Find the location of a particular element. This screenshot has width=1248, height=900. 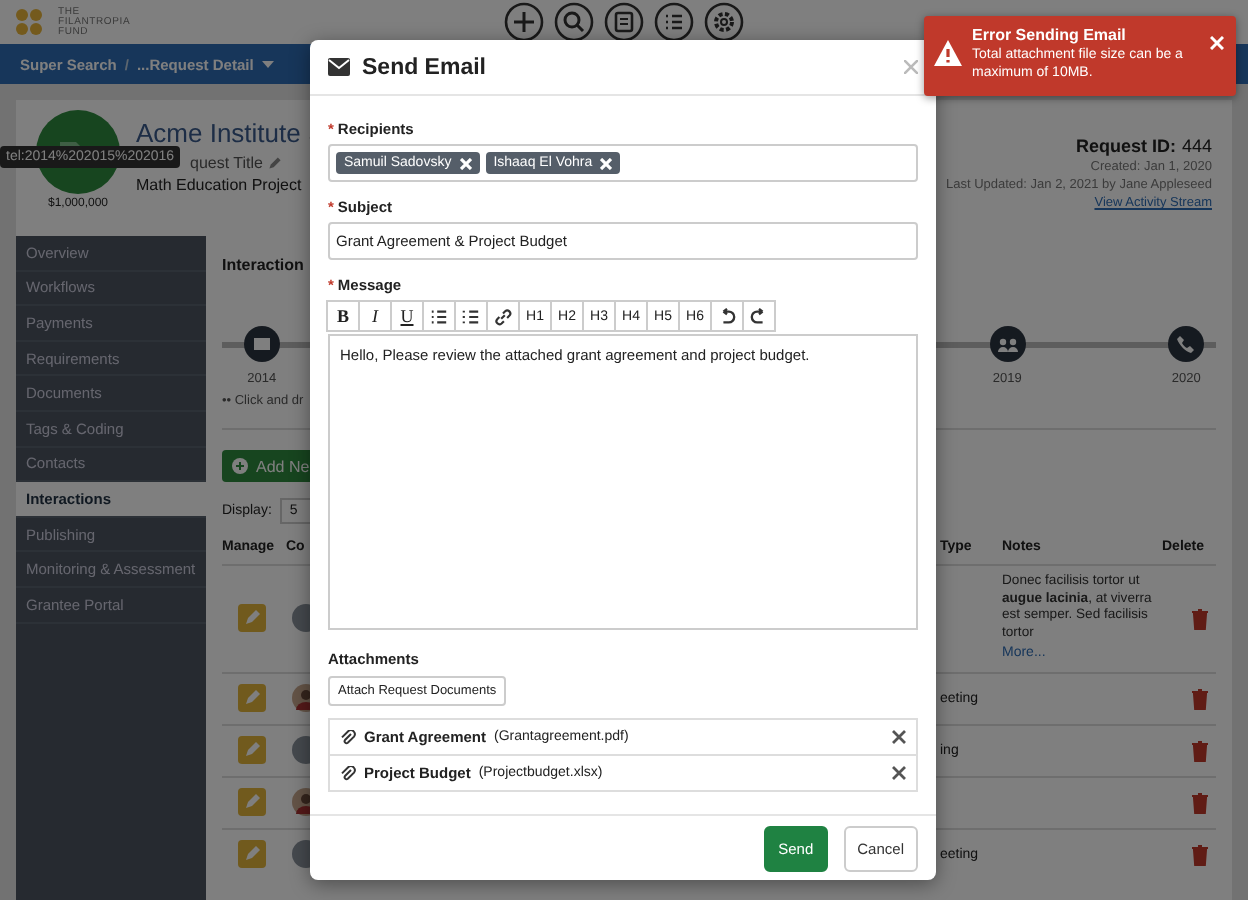

request-title: Math Education Project is located at coordinates (220, 185).